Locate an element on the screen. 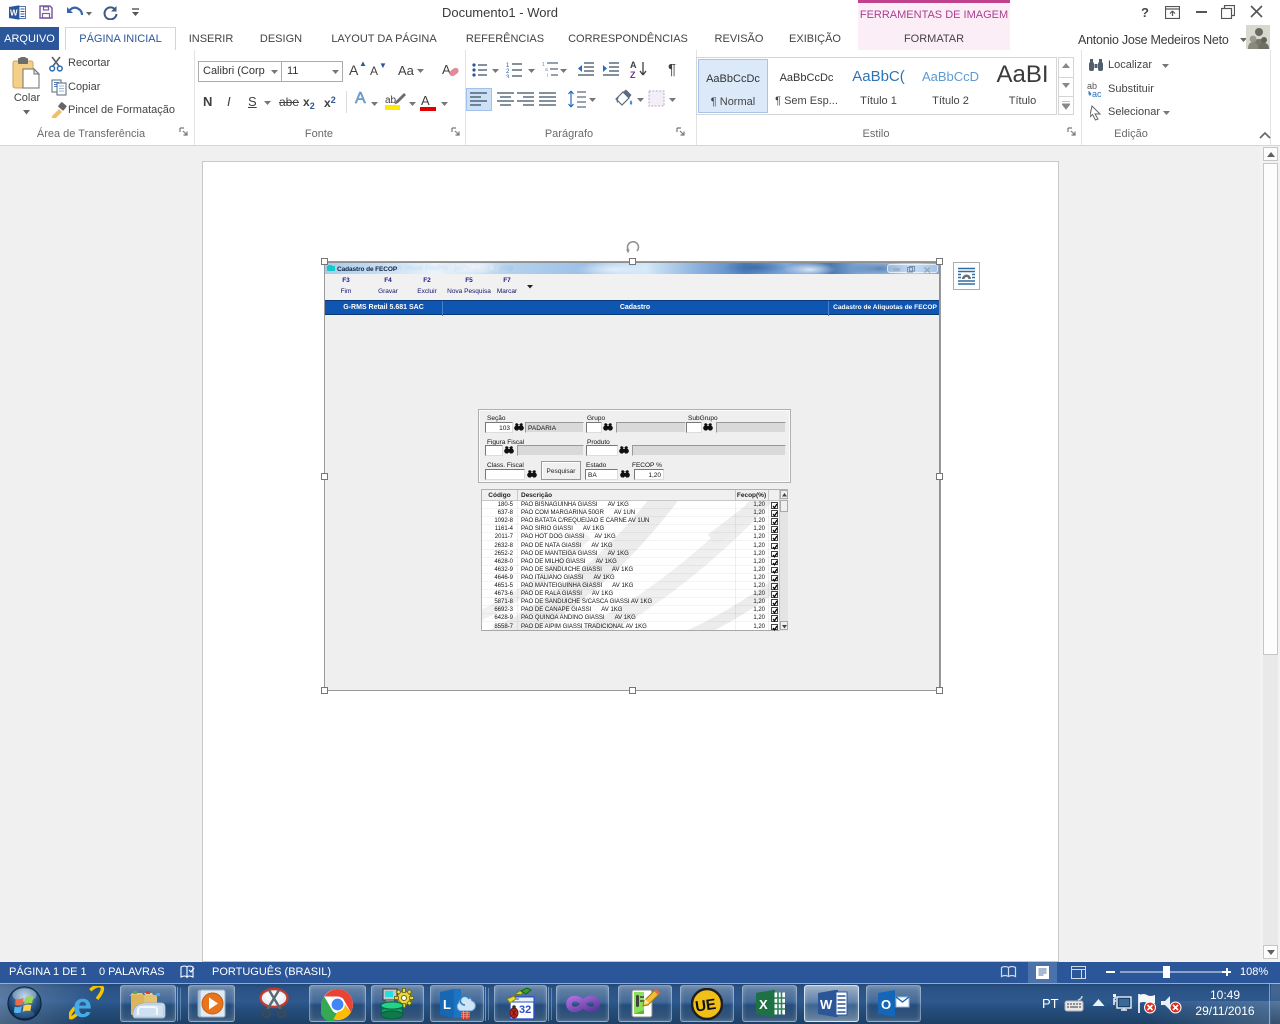 Image resolution: width=1280 pixels, height=1024 pixels. svg-text: i is located at coordinates (547, 75).